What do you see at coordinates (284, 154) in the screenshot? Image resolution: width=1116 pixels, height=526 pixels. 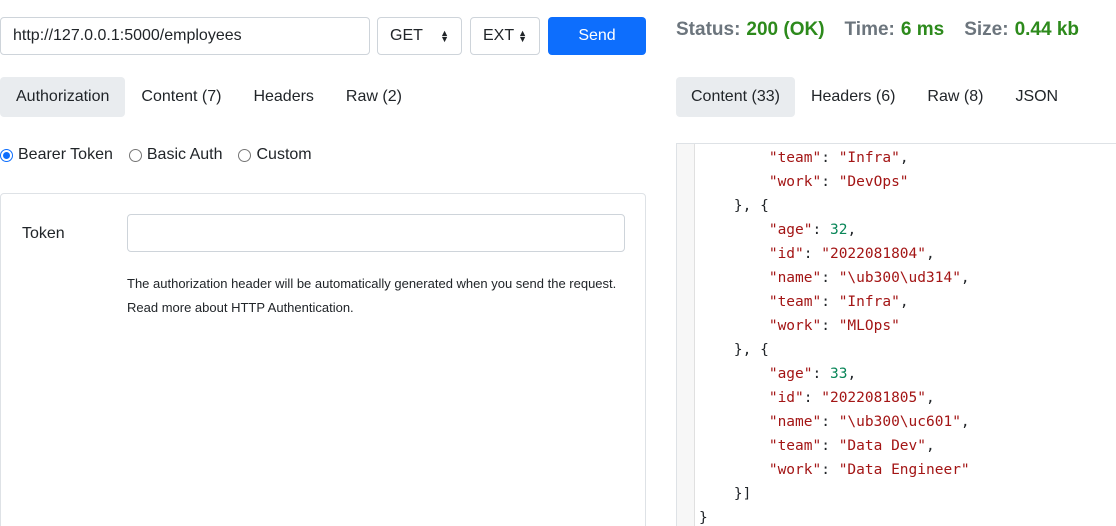 I see `auth-option-label: Custom` at bounding box center [284, 154].